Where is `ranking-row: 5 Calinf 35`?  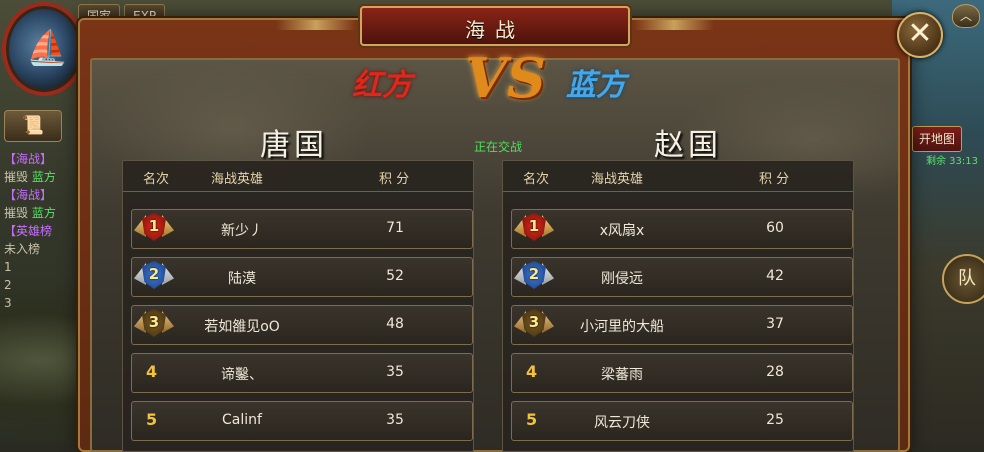
ranking-row: 5 Calinf 35 is located at coordinates (302, 421).